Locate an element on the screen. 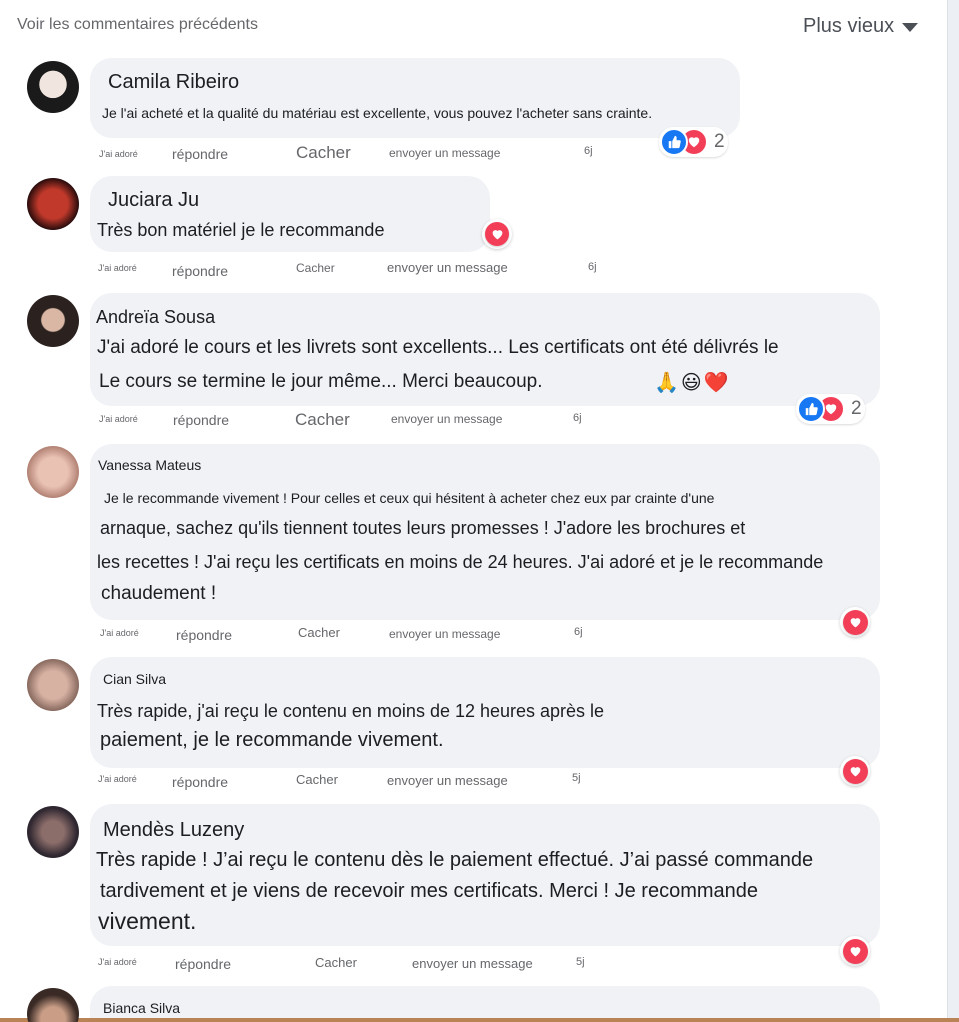 The height and width of the screenshot is (1022, 959). comment-text: paiement, je le recommande vivement. is located at coordinates (272, 740).